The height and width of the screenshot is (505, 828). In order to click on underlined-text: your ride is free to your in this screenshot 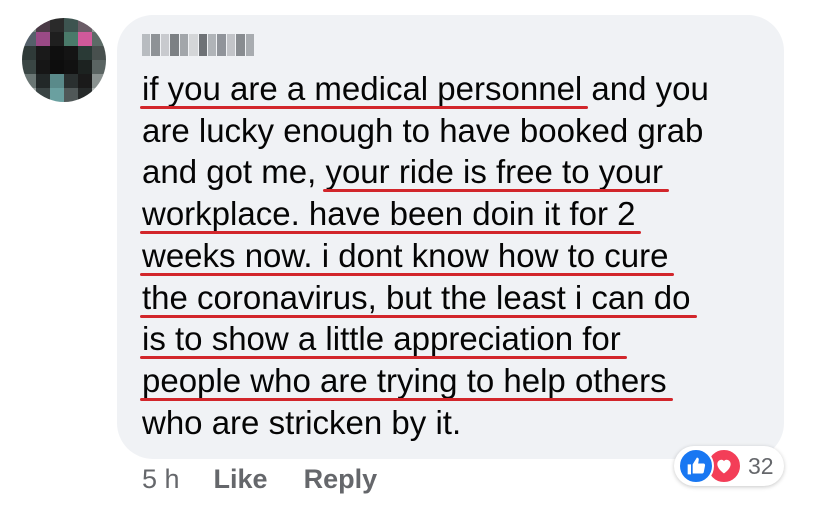, I will do `click(494, 172)`.